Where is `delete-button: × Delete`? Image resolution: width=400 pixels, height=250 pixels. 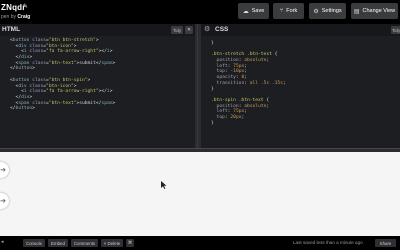
delete-button: × Delete is located at coordinates (112, 243).